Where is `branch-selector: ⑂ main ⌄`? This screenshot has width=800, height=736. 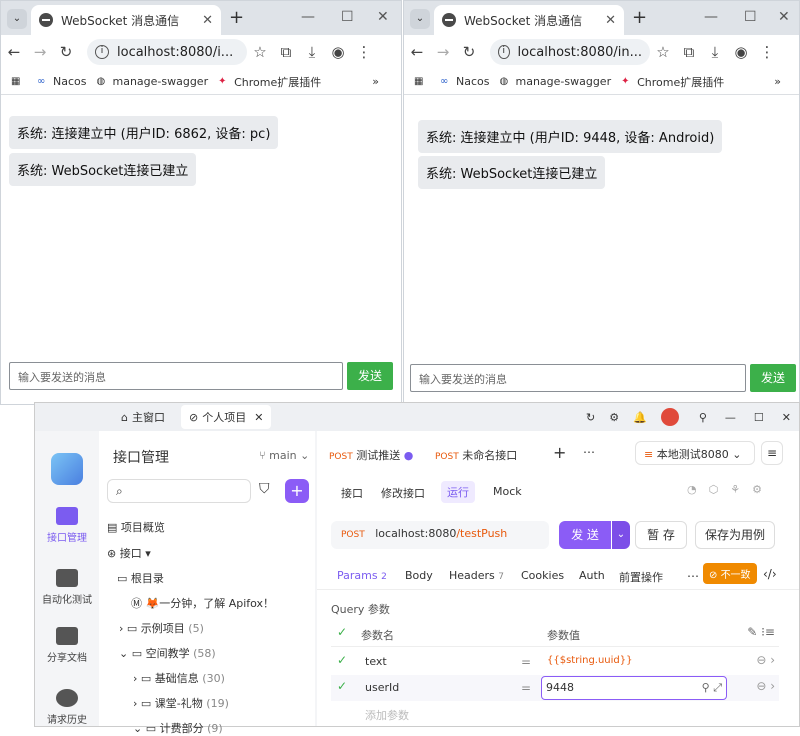 branch-selector: ⑂ main ⌄ is located at coordinates (284, 455).